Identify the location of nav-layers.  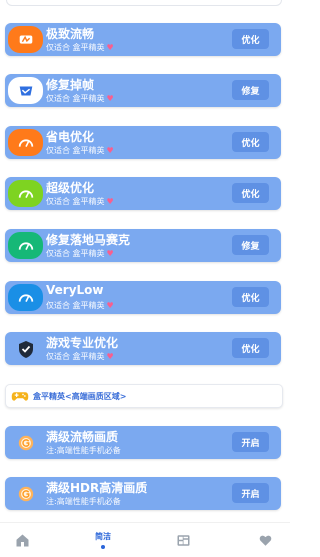
(183, 540).